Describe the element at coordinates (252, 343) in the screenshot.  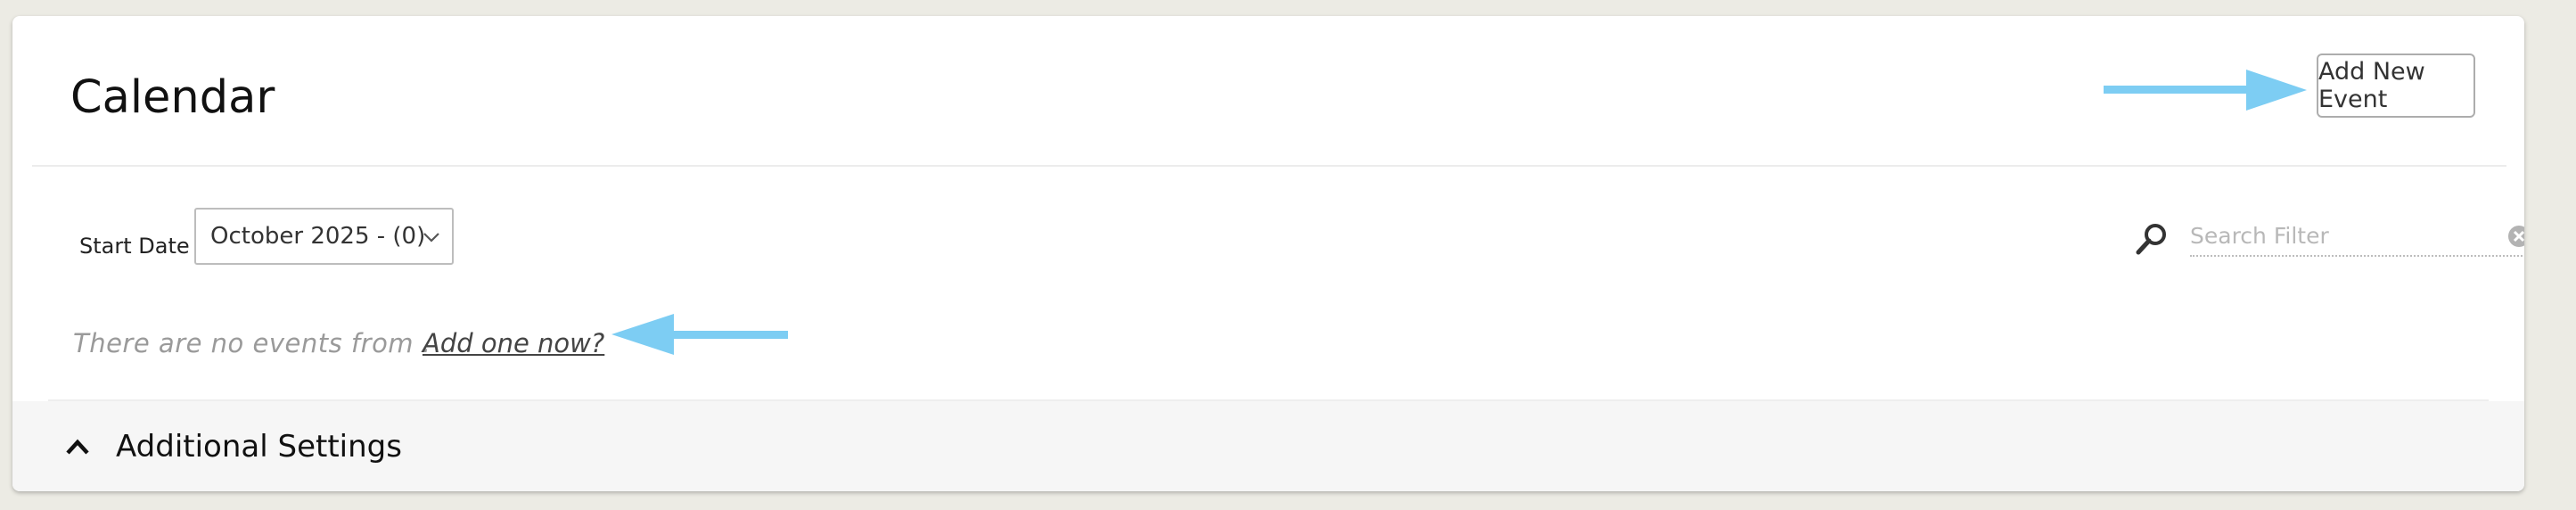
I see `no-events-message: There are no events from .` at that location.